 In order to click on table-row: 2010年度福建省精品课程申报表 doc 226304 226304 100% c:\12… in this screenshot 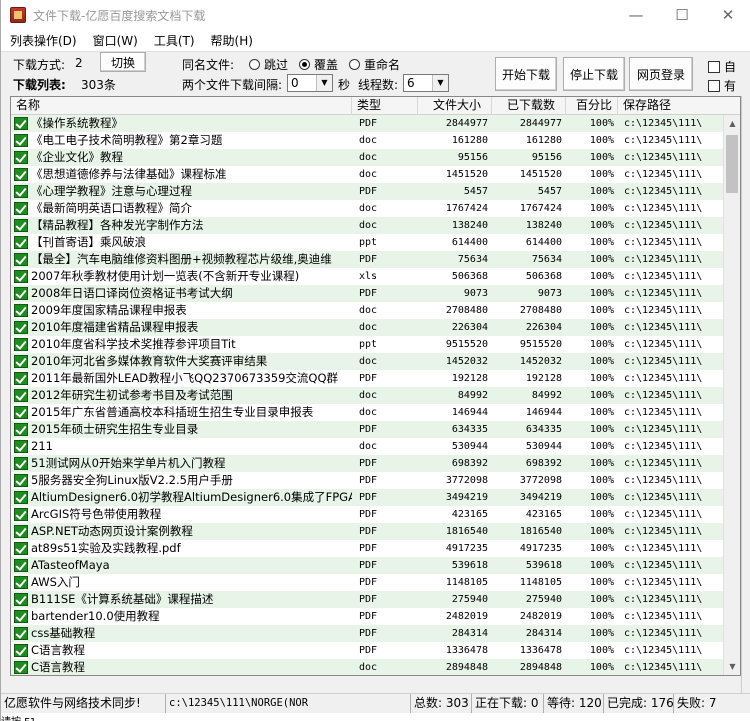, I will do `click(367, 327)`.